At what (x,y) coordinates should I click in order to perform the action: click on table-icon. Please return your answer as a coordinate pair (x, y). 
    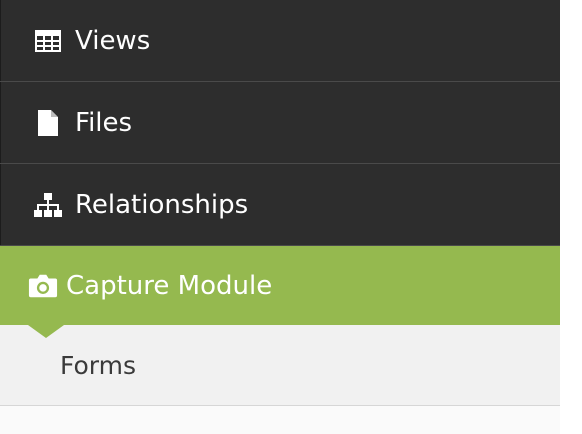
    Looking at the image, I should click on (48, 41).